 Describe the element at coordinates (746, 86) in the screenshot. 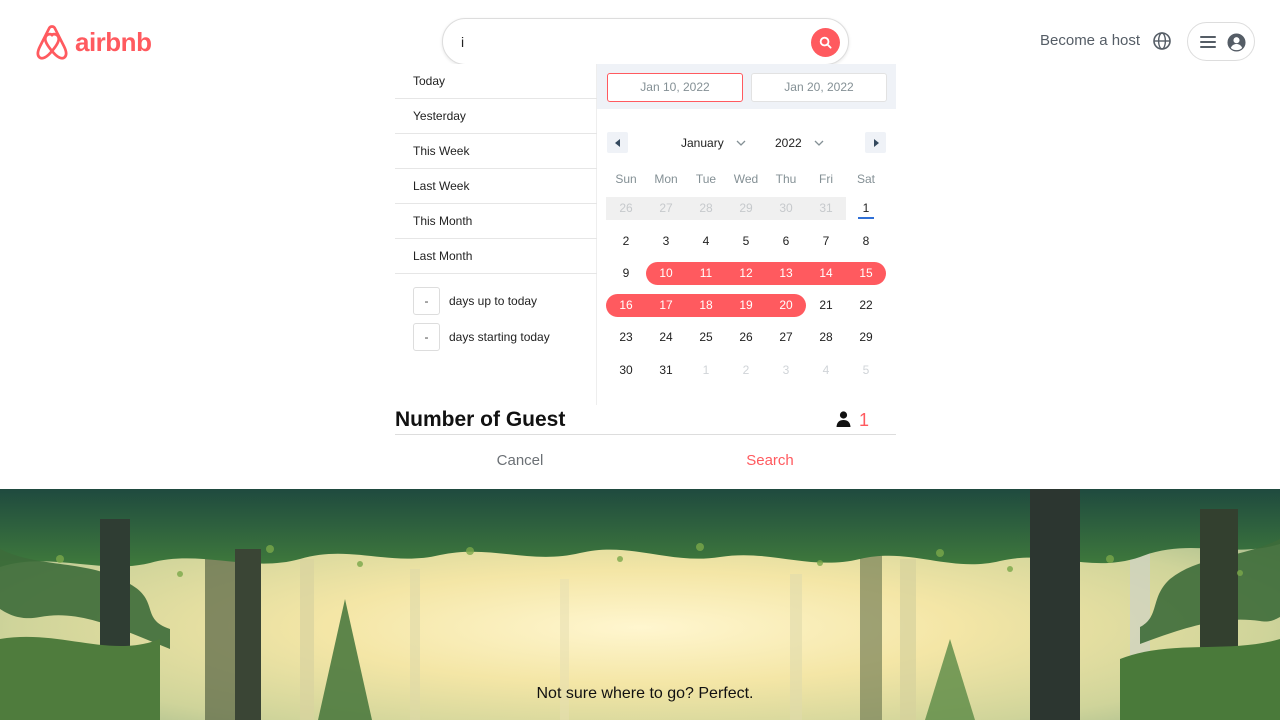

I see `date-display: Jan 10, 2022 Jan 20, 2022` at that location.